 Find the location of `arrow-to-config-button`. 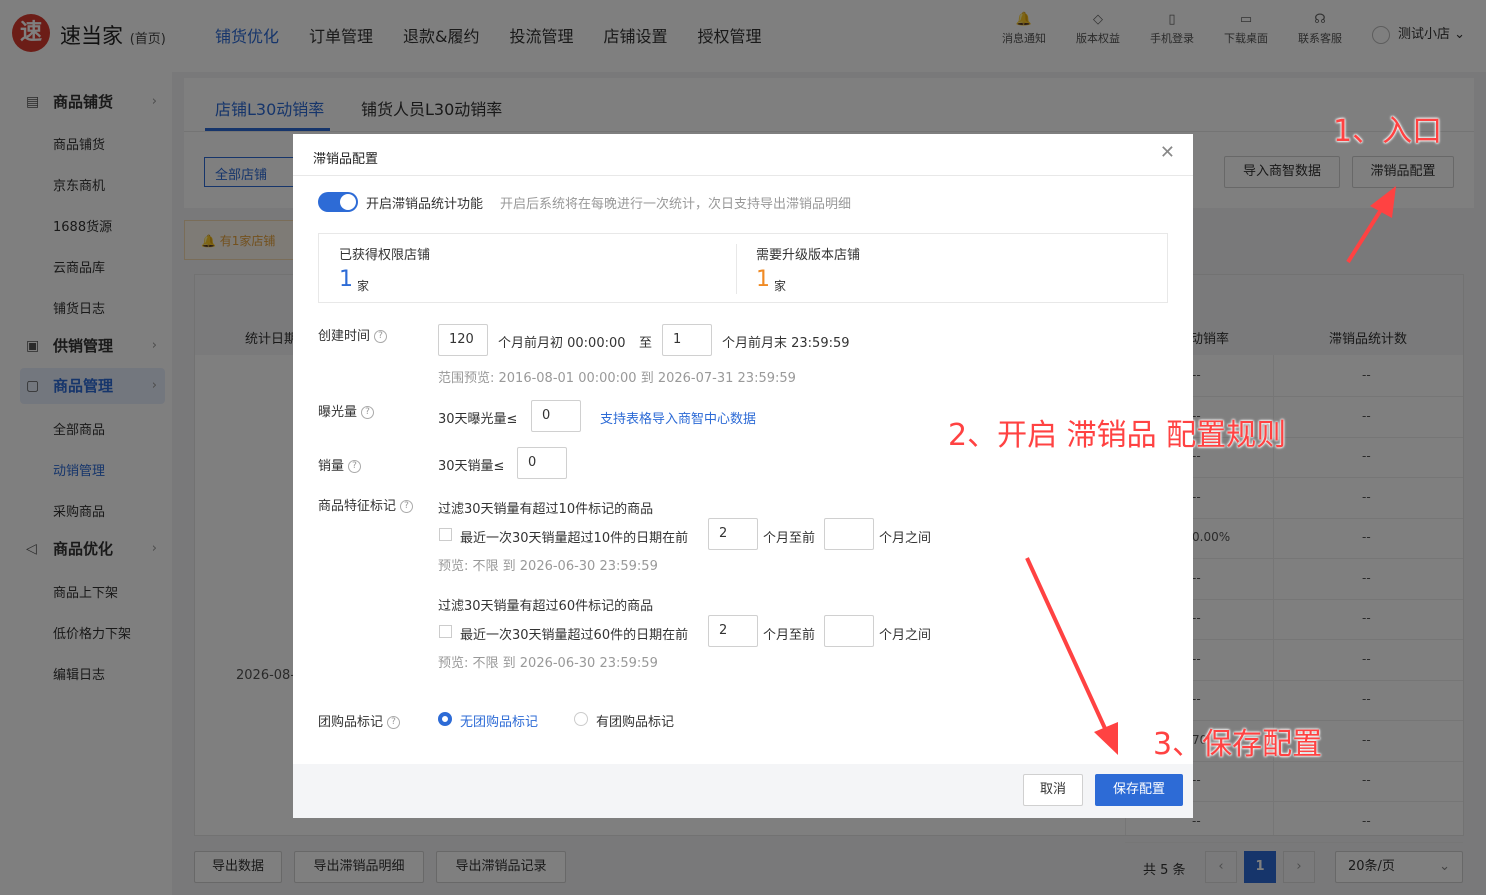

arrow-to-config-button is located at coordinates (1366, 233).